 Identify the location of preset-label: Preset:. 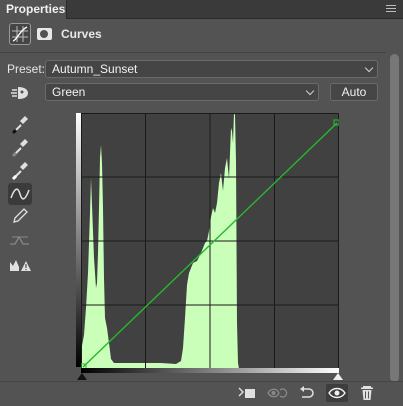
(26, 69).